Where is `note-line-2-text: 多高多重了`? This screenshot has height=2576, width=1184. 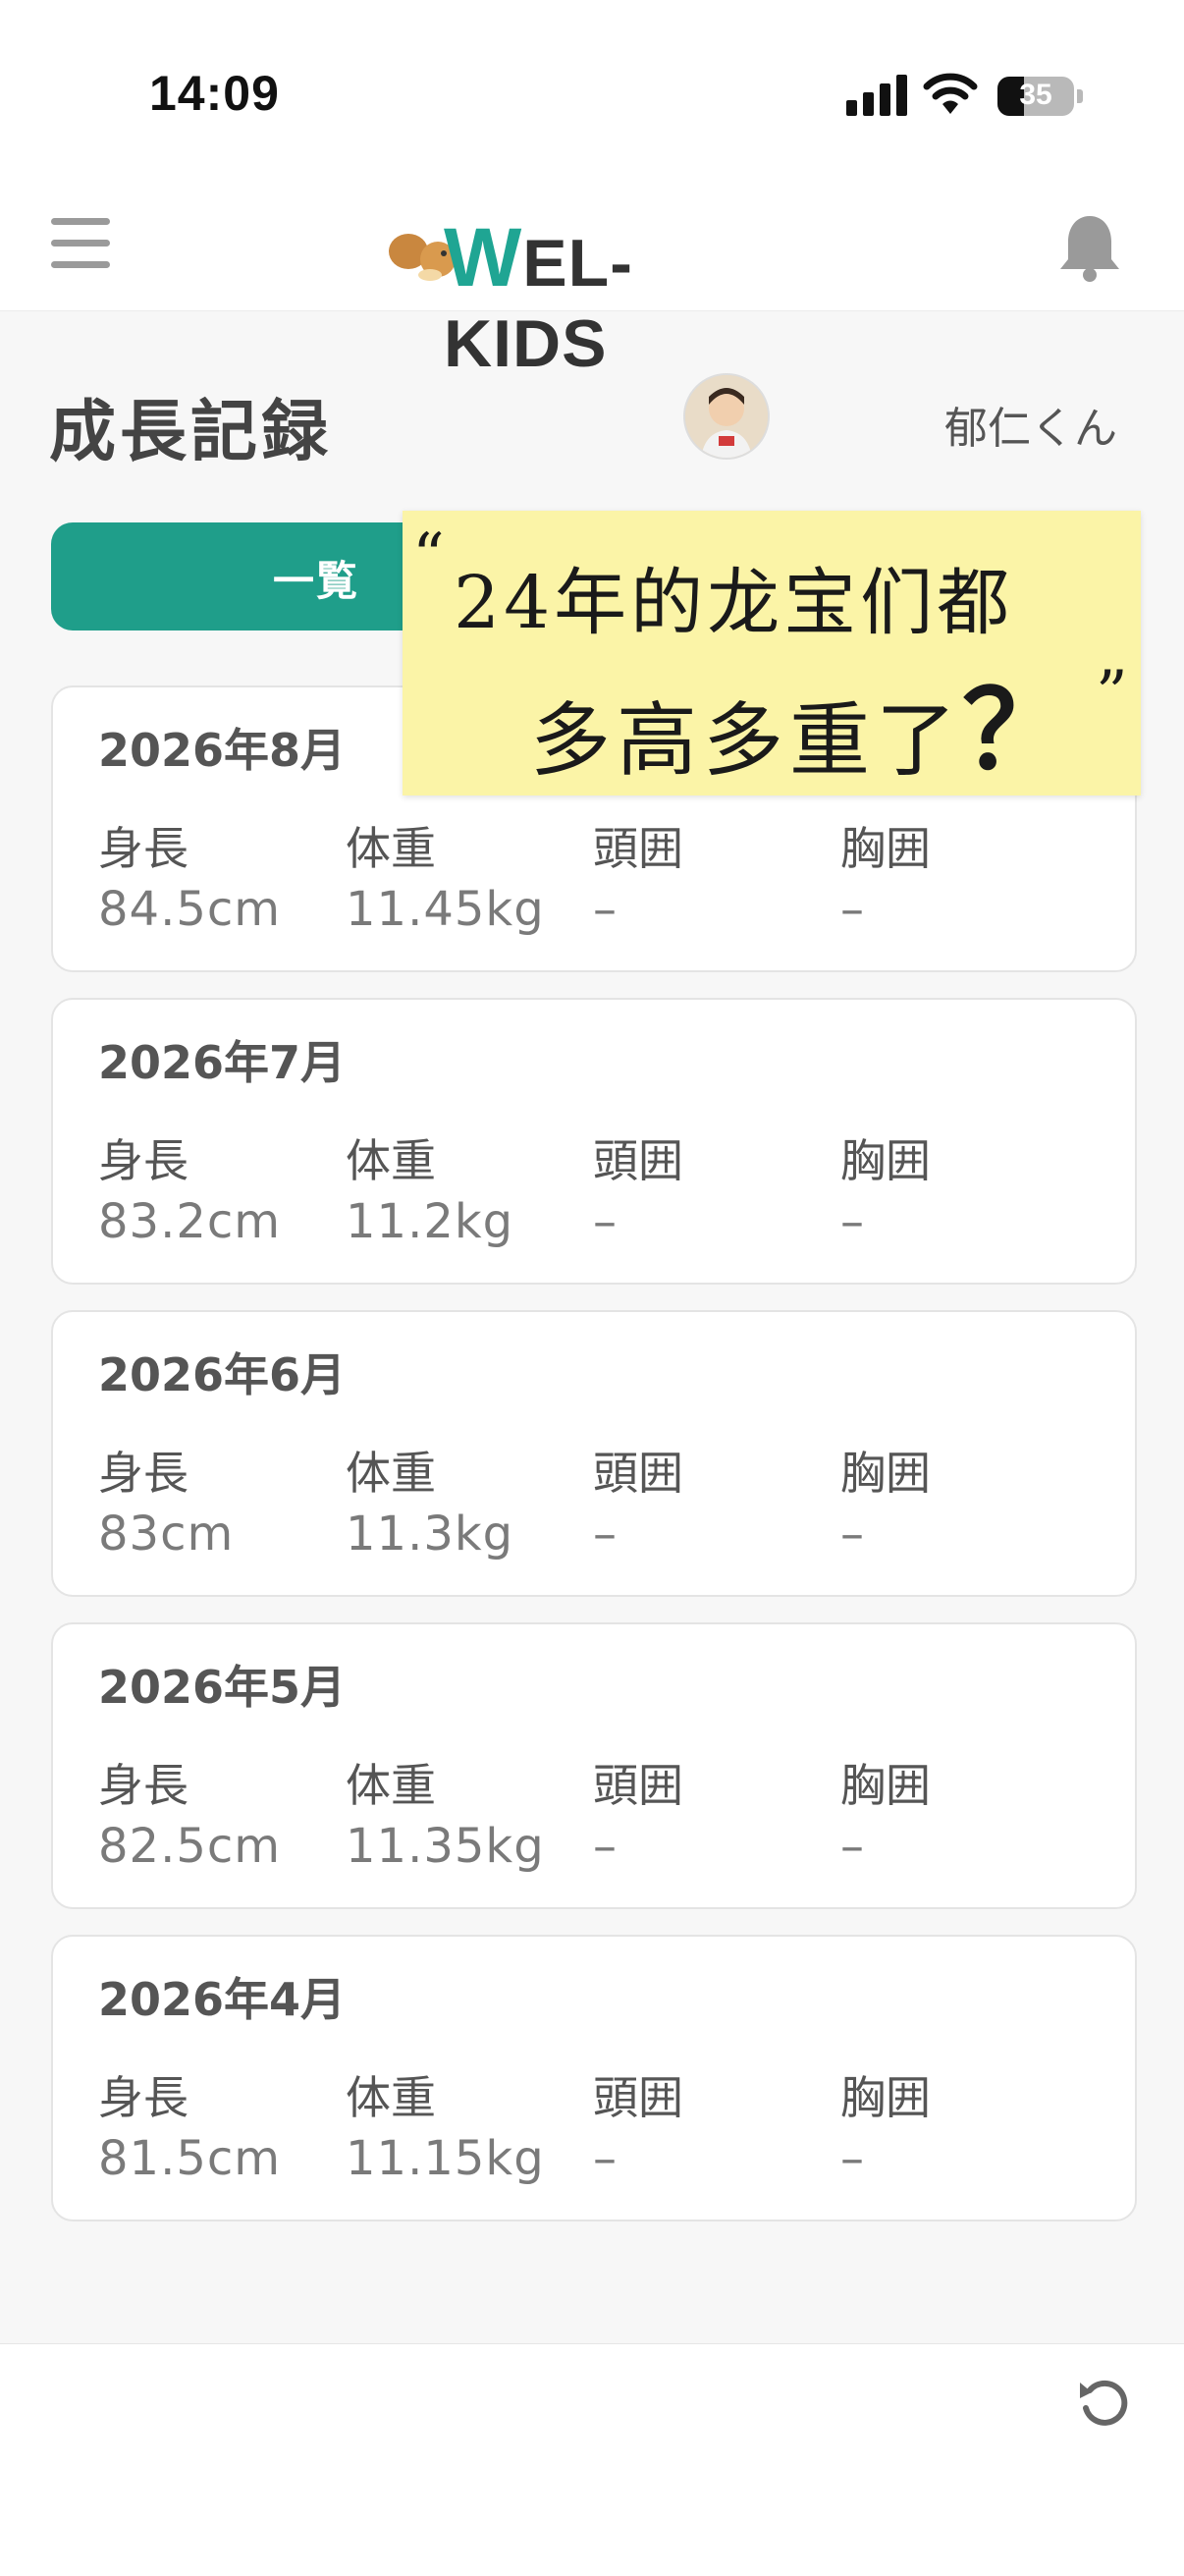 note-line-2-text: 多高多重了 is located at coordinates (746, 741).